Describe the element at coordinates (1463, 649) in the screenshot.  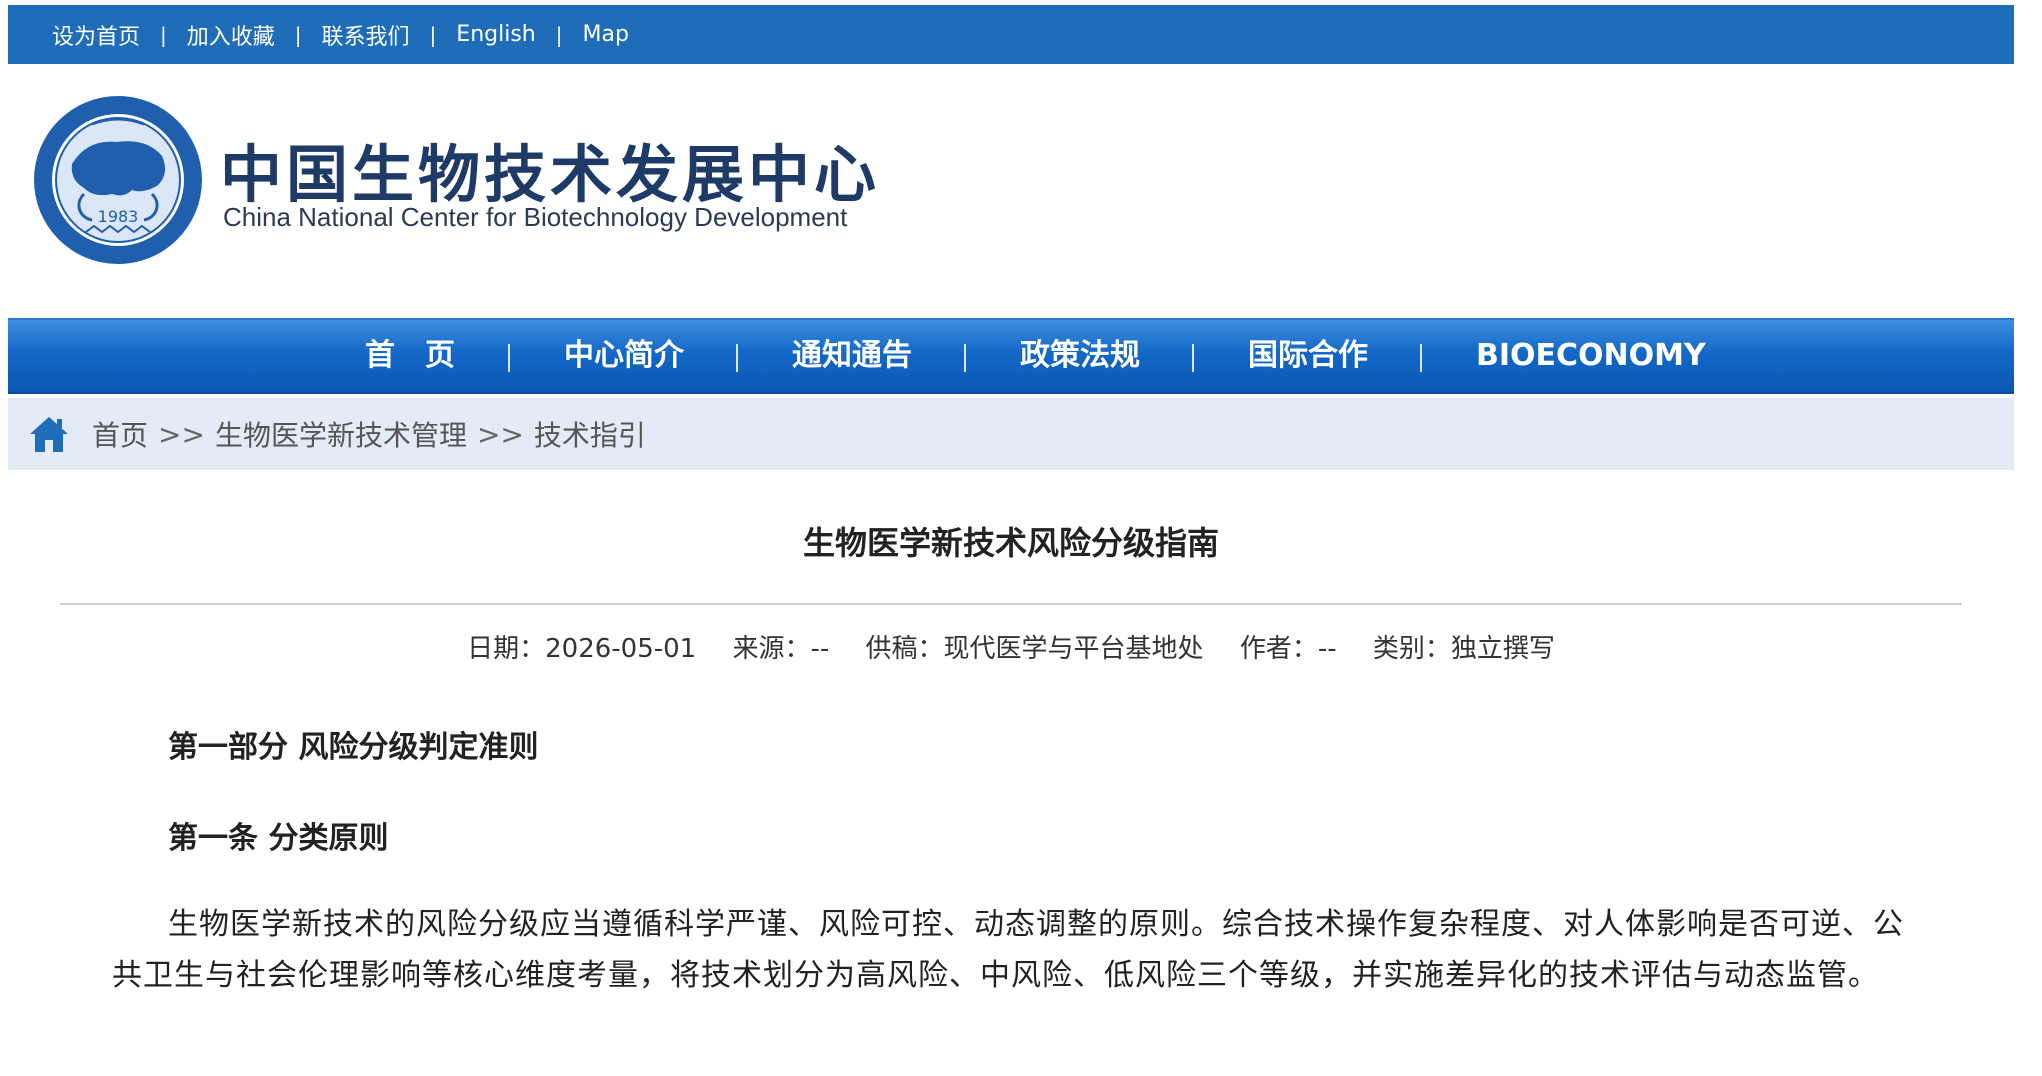
I see `meta-category: 类别：独立撰写` at that location.